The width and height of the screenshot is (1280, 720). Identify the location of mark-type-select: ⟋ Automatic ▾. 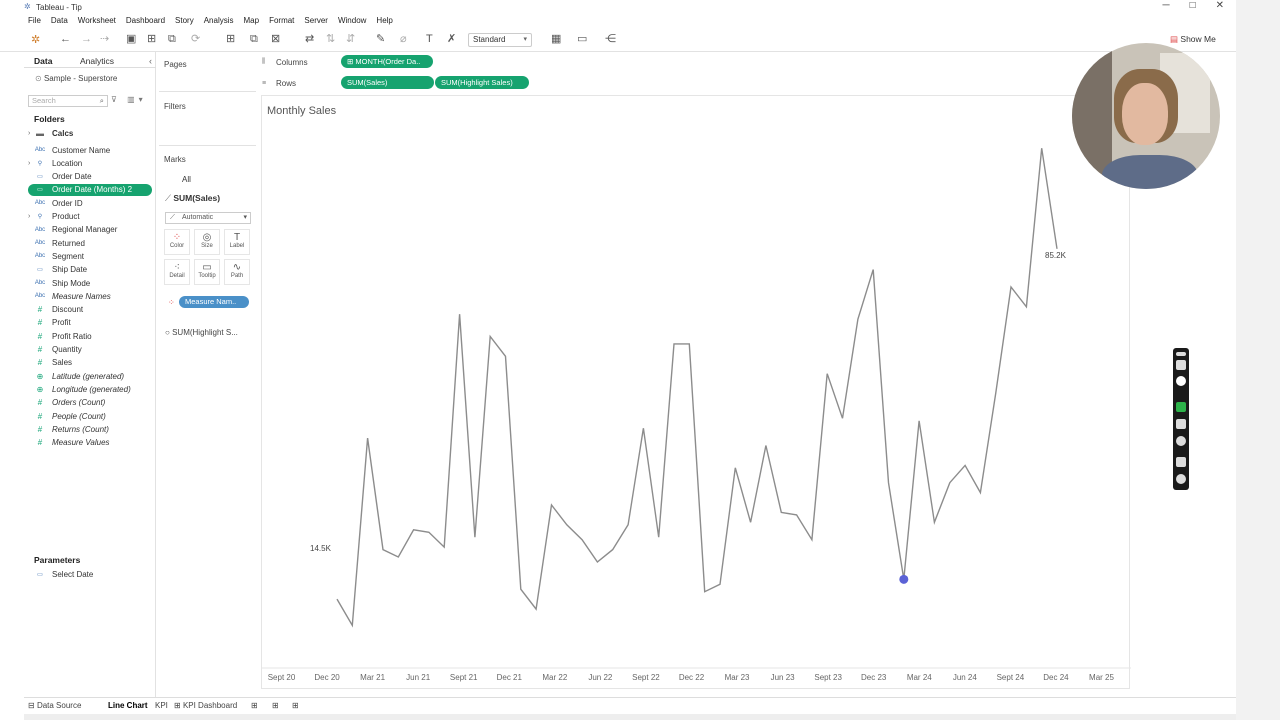
(208, 218).